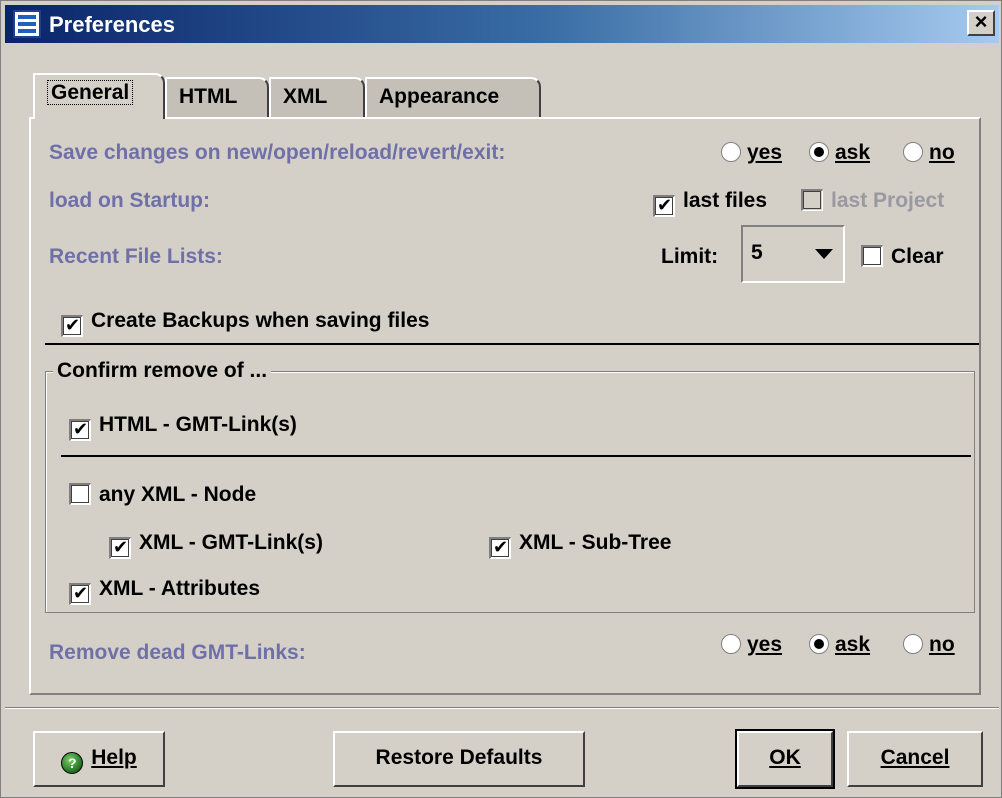 Image resolution: width=1002 pixels, height=798 pixels. Describe the element at coordinates (72, 326) in the screenshot. I see `create-backups-check-icon: ✔` at that location.